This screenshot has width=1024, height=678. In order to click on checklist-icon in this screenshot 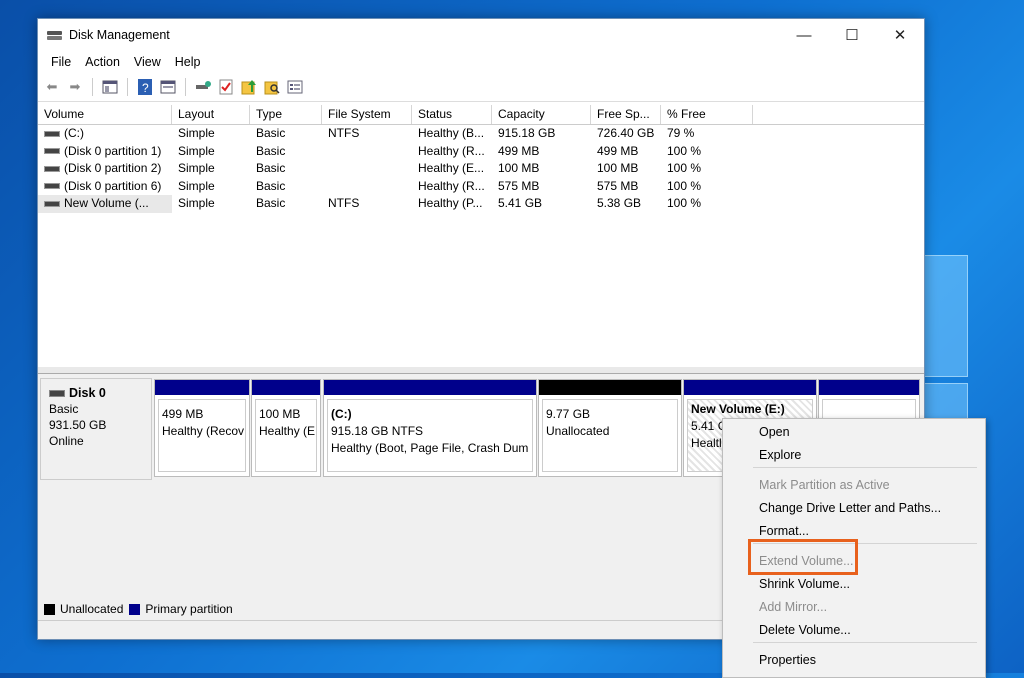, I will do `click(226, 87)`.